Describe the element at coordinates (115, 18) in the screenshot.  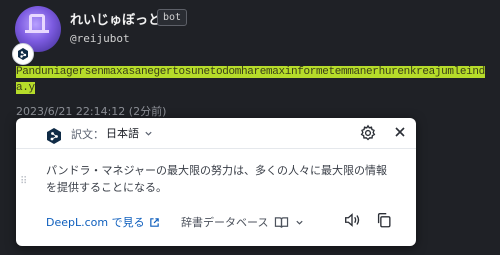
I see `display-name: れいじゅぼっと` at that location.